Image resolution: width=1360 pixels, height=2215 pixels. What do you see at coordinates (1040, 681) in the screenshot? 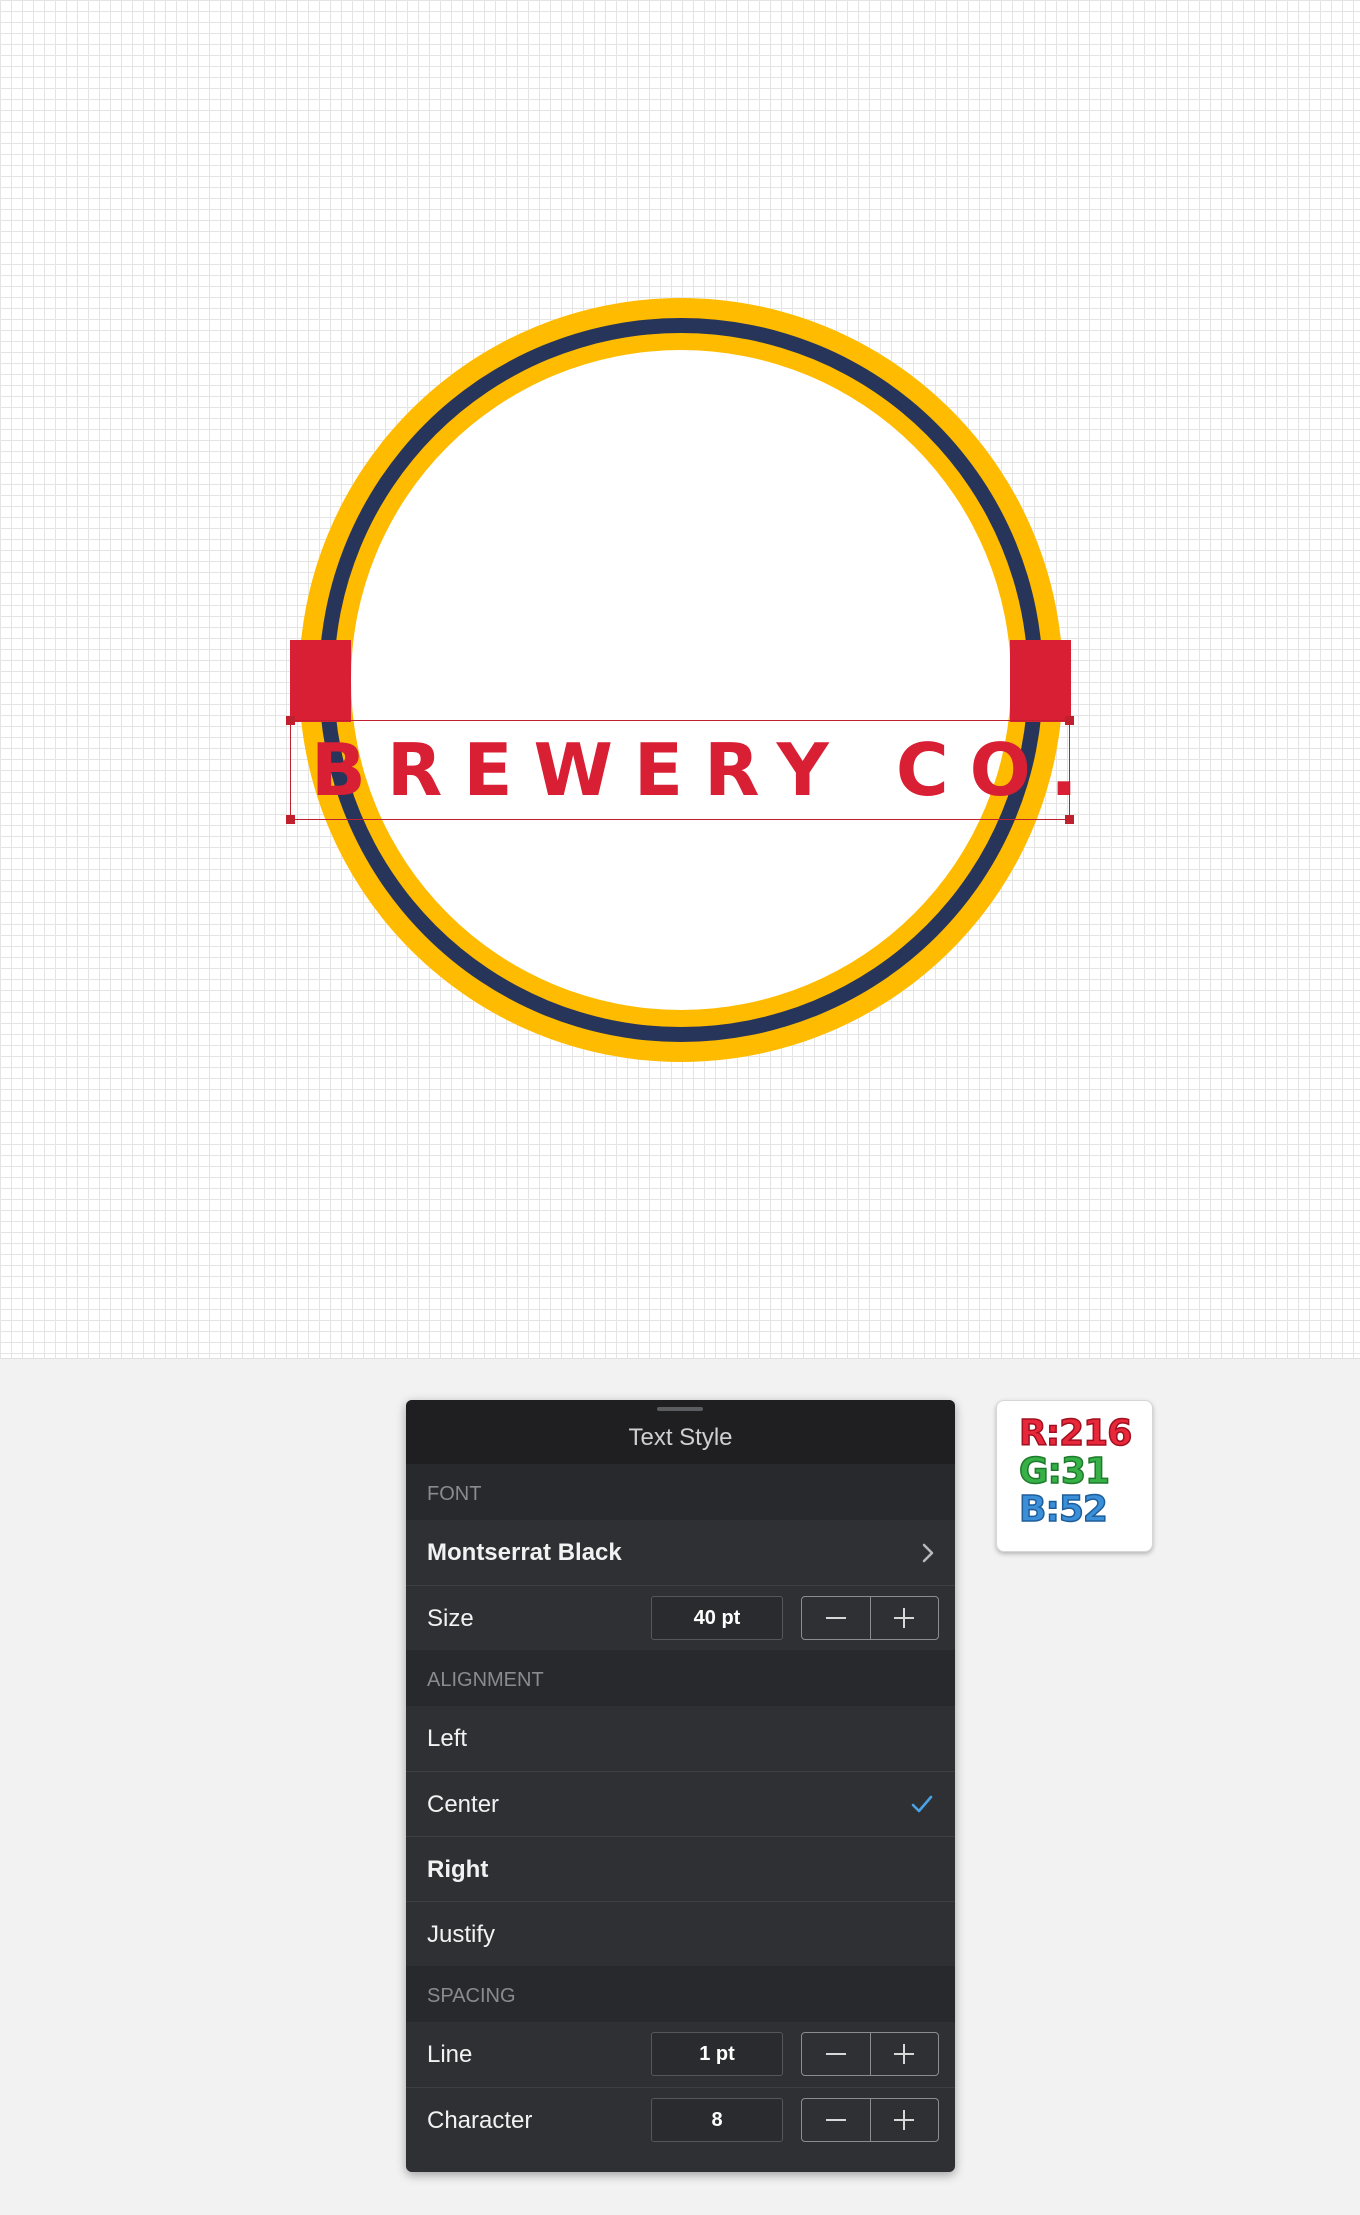
I see `badge-right-ribbon-end` at bounding box center [1040, 681].